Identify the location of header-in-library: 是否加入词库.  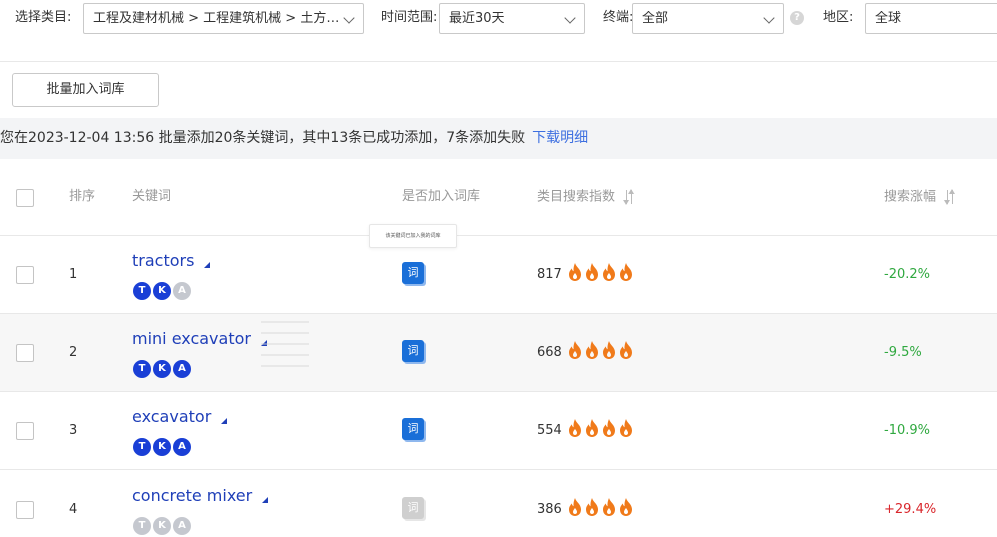
(441, 196).